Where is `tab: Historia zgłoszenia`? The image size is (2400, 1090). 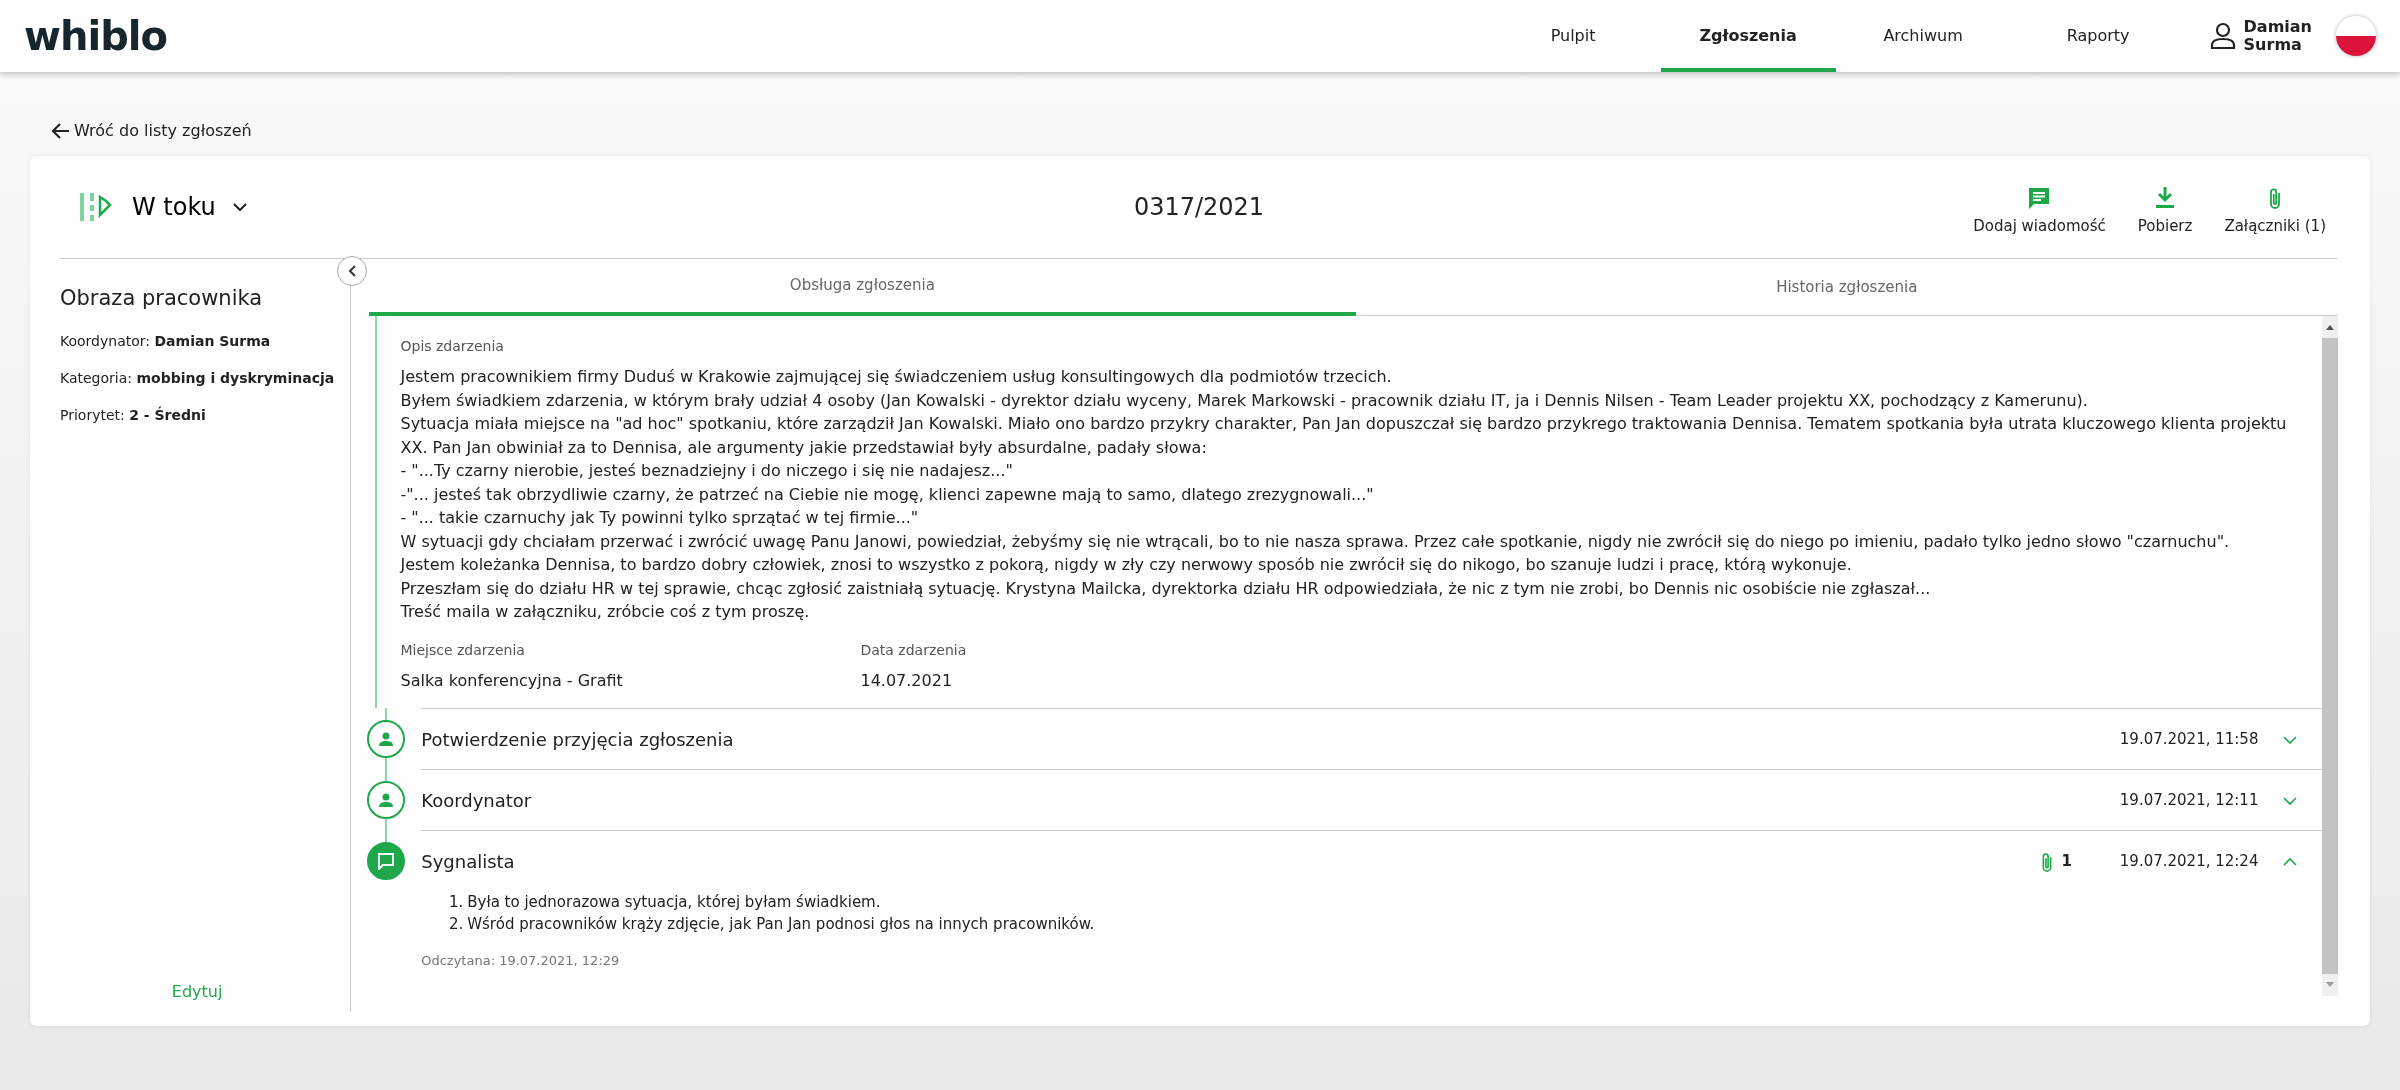 tab: Historia zgłoszenia is located at coordinates (1846, 287).